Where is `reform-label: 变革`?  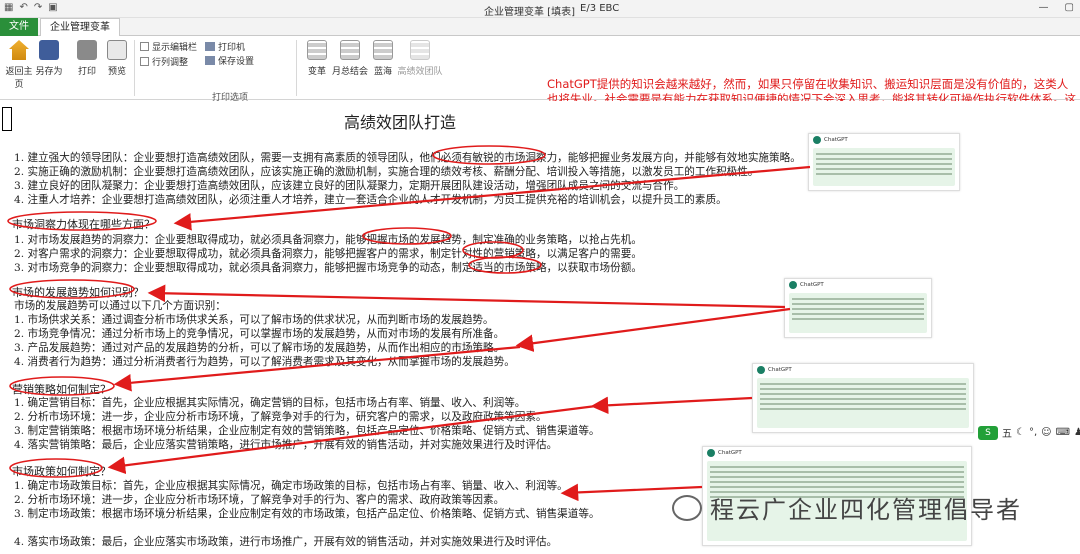 reform-label: 变革 is located at coordinates (316, 72).